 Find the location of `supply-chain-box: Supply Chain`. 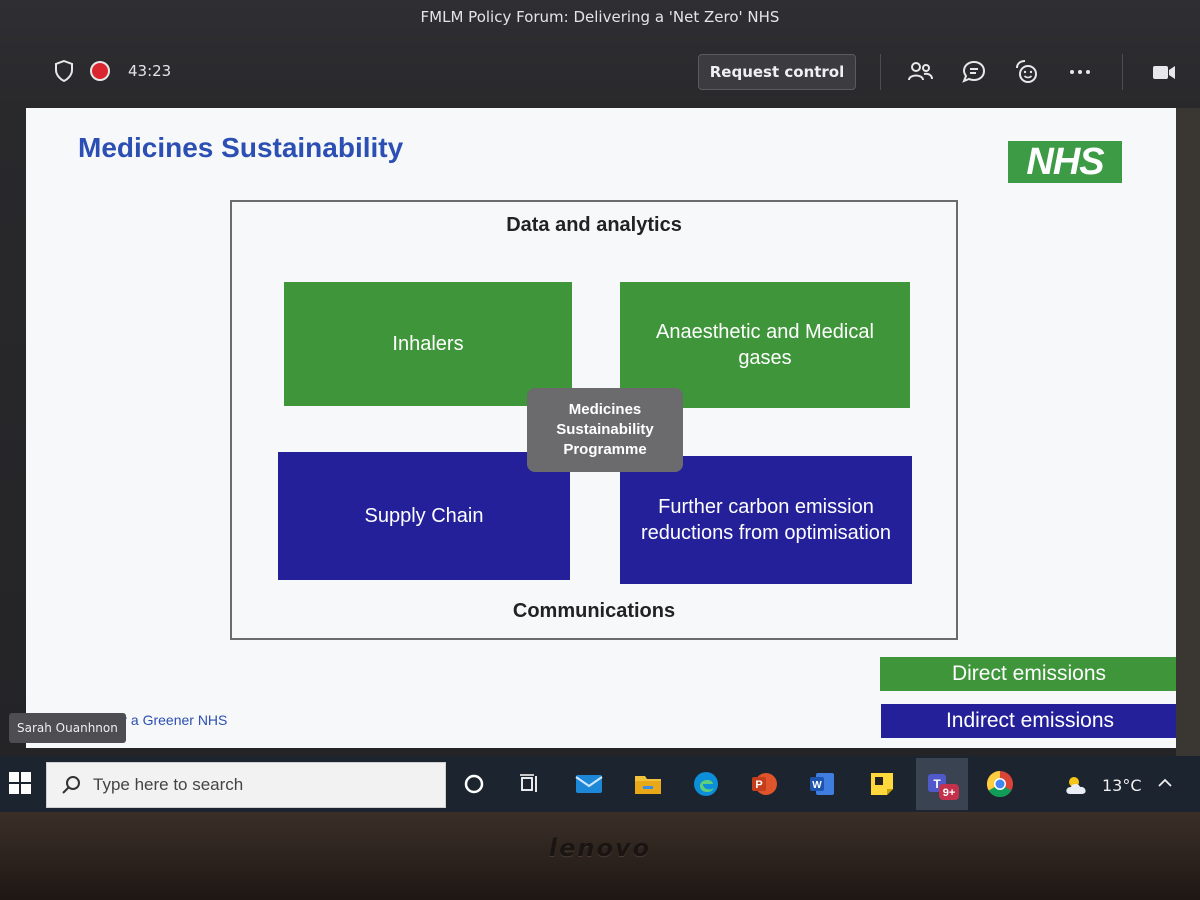

supply-chain-box: Supply Chain is located at coordinates (424, 516).